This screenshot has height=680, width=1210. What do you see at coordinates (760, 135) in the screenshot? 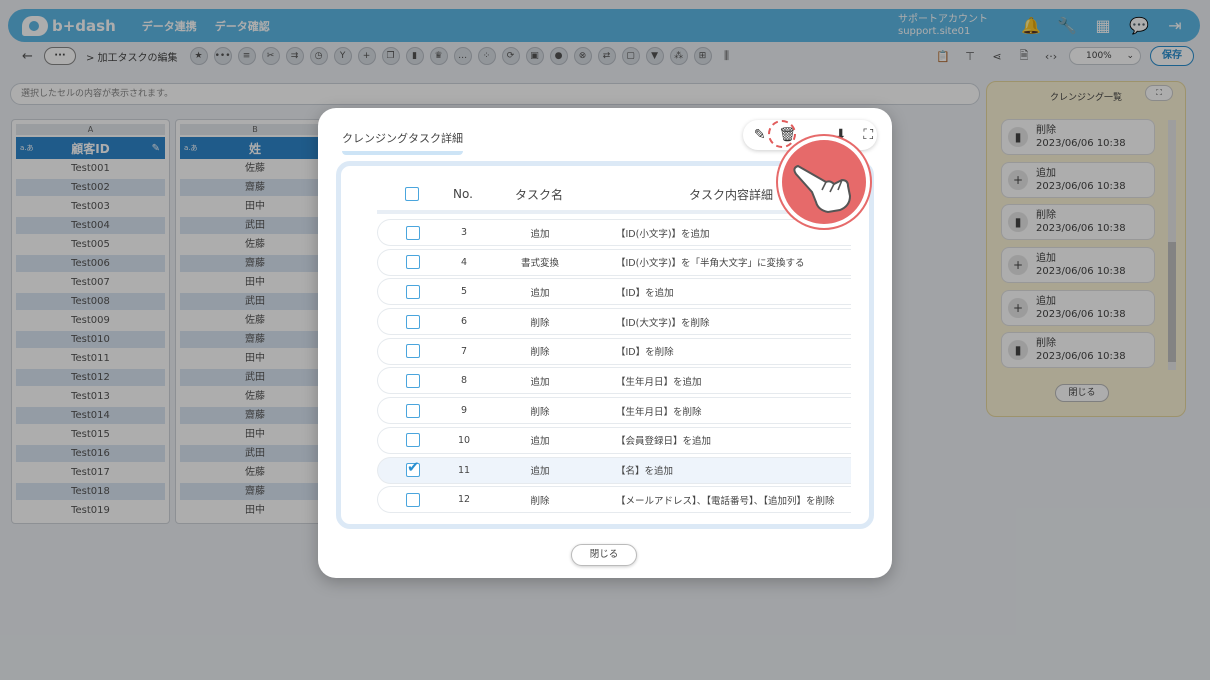
I see `edit-icon: ✎` at bounding box center [760, 135].